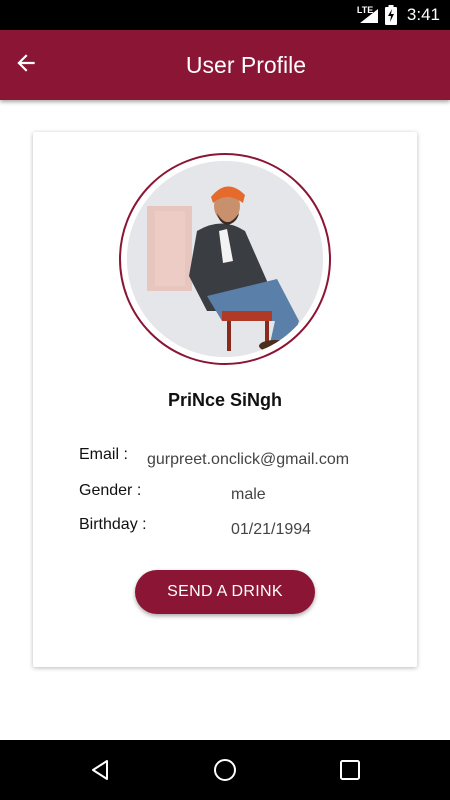 The image size is (450, 800). I want to click on email-value: gurpreet.onclick@gmail.com, so click(248, 459).